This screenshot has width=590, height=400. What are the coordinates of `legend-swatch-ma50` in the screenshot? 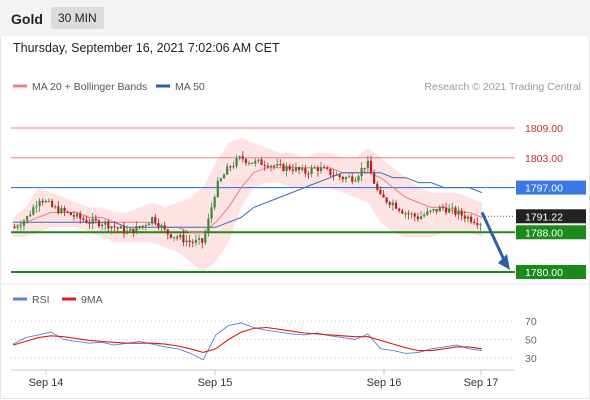 It's located at (163, 86).